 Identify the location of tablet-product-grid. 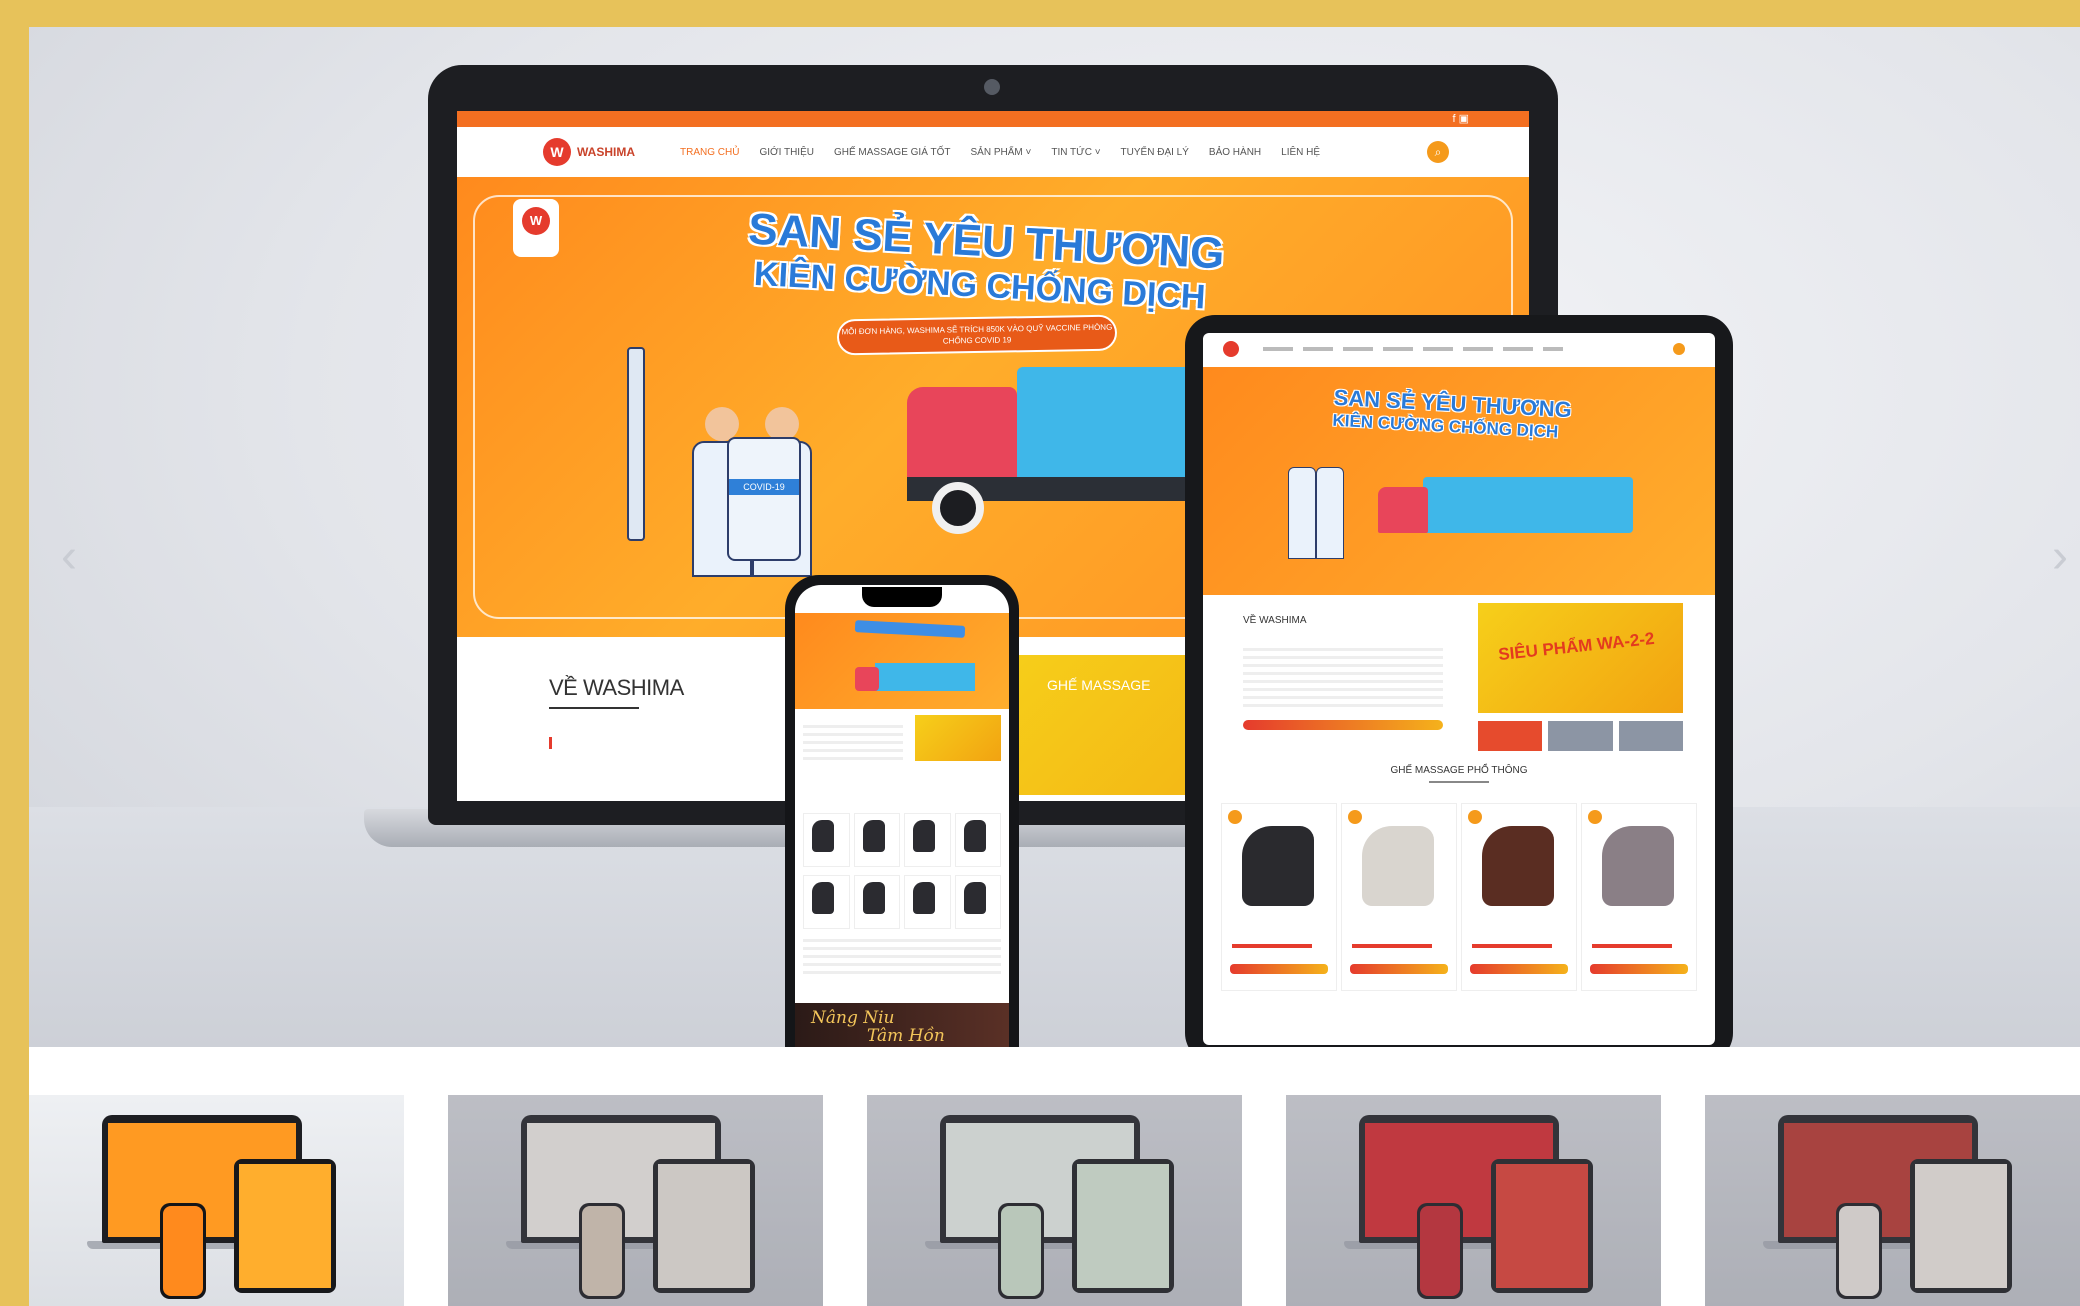
(1459, 897).